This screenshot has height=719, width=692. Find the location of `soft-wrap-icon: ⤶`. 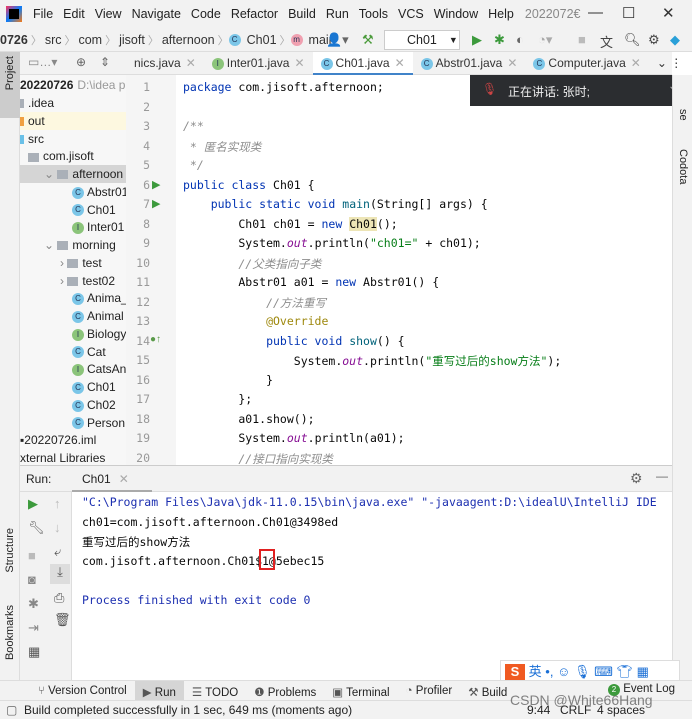

soft-wrap-icon: ⤶ is located at coordinates (57, 552).